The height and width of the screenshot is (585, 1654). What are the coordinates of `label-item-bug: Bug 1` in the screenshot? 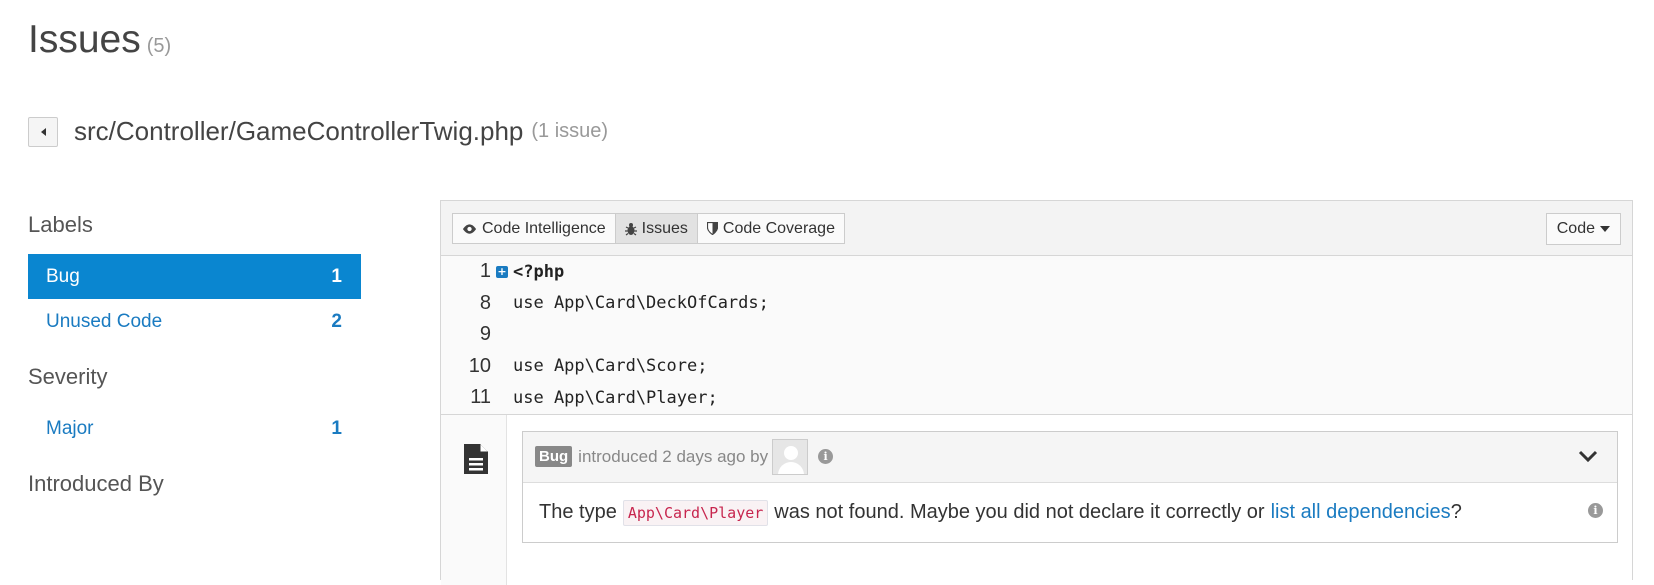 It's located at (194, 276).